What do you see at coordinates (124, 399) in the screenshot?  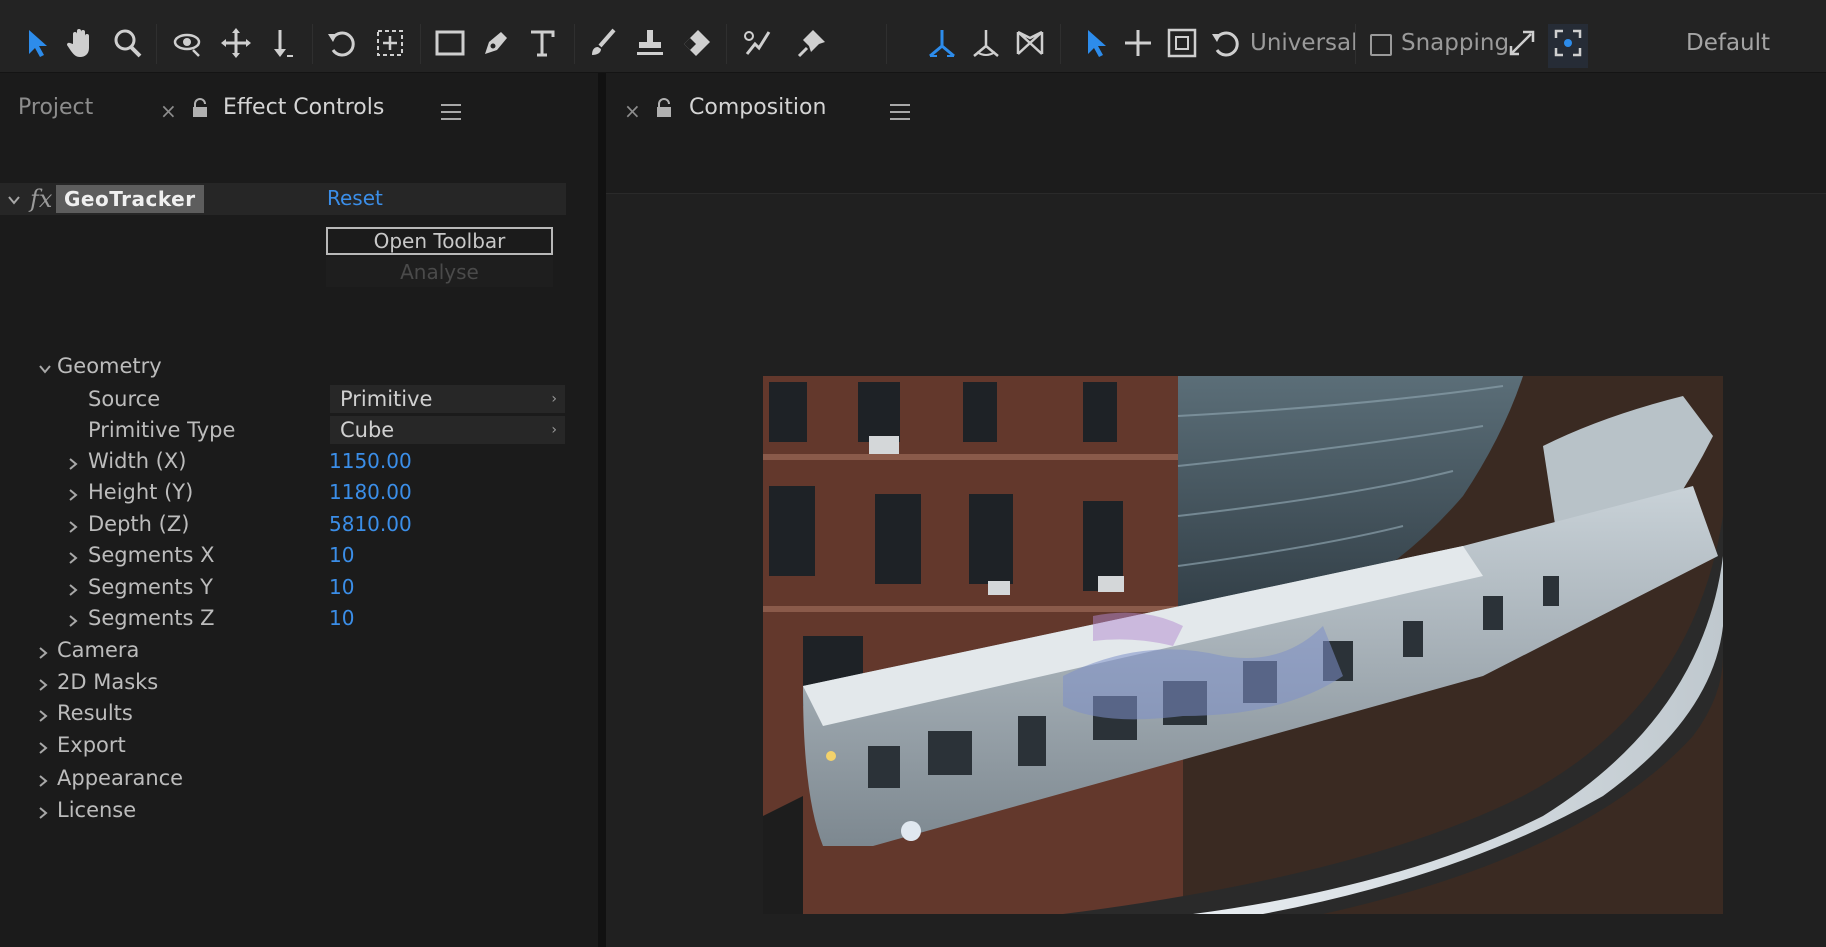 I see `source-label: Source` at bounding box center [124, 399].